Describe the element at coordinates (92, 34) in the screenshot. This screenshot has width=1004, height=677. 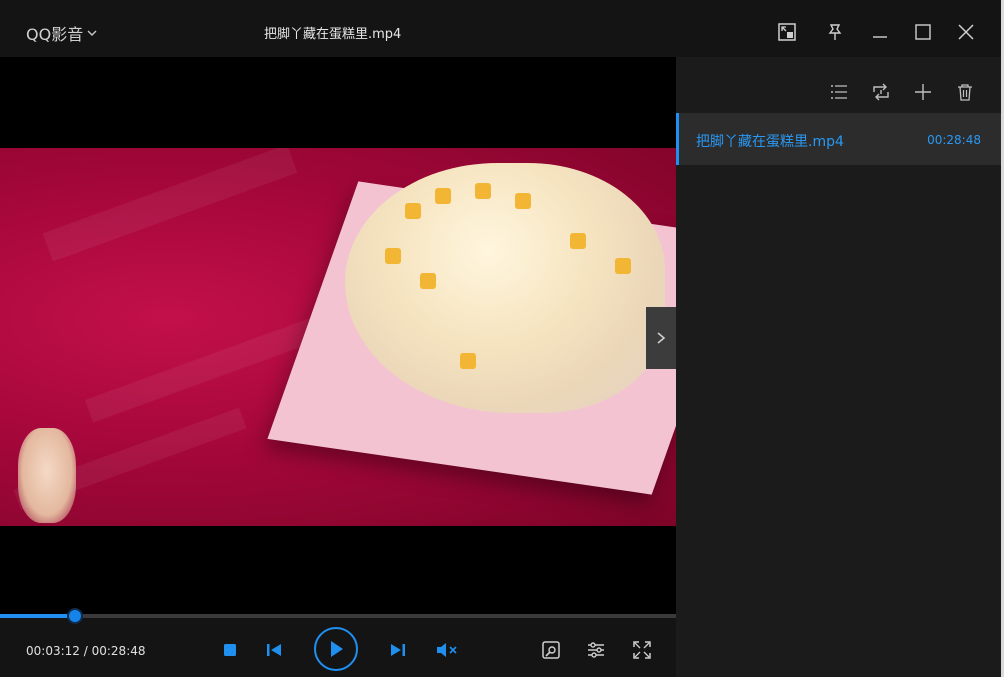
I see `chevron-down-icon` at that location.